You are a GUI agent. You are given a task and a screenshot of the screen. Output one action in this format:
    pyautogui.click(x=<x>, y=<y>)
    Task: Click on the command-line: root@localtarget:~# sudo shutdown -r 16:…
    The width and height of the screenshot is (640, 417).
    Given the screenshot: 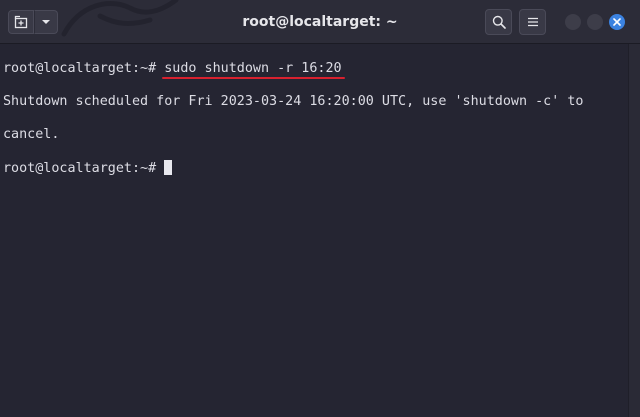 What is the action you would take?
    pyautogui.click(x=315, y=69)
    